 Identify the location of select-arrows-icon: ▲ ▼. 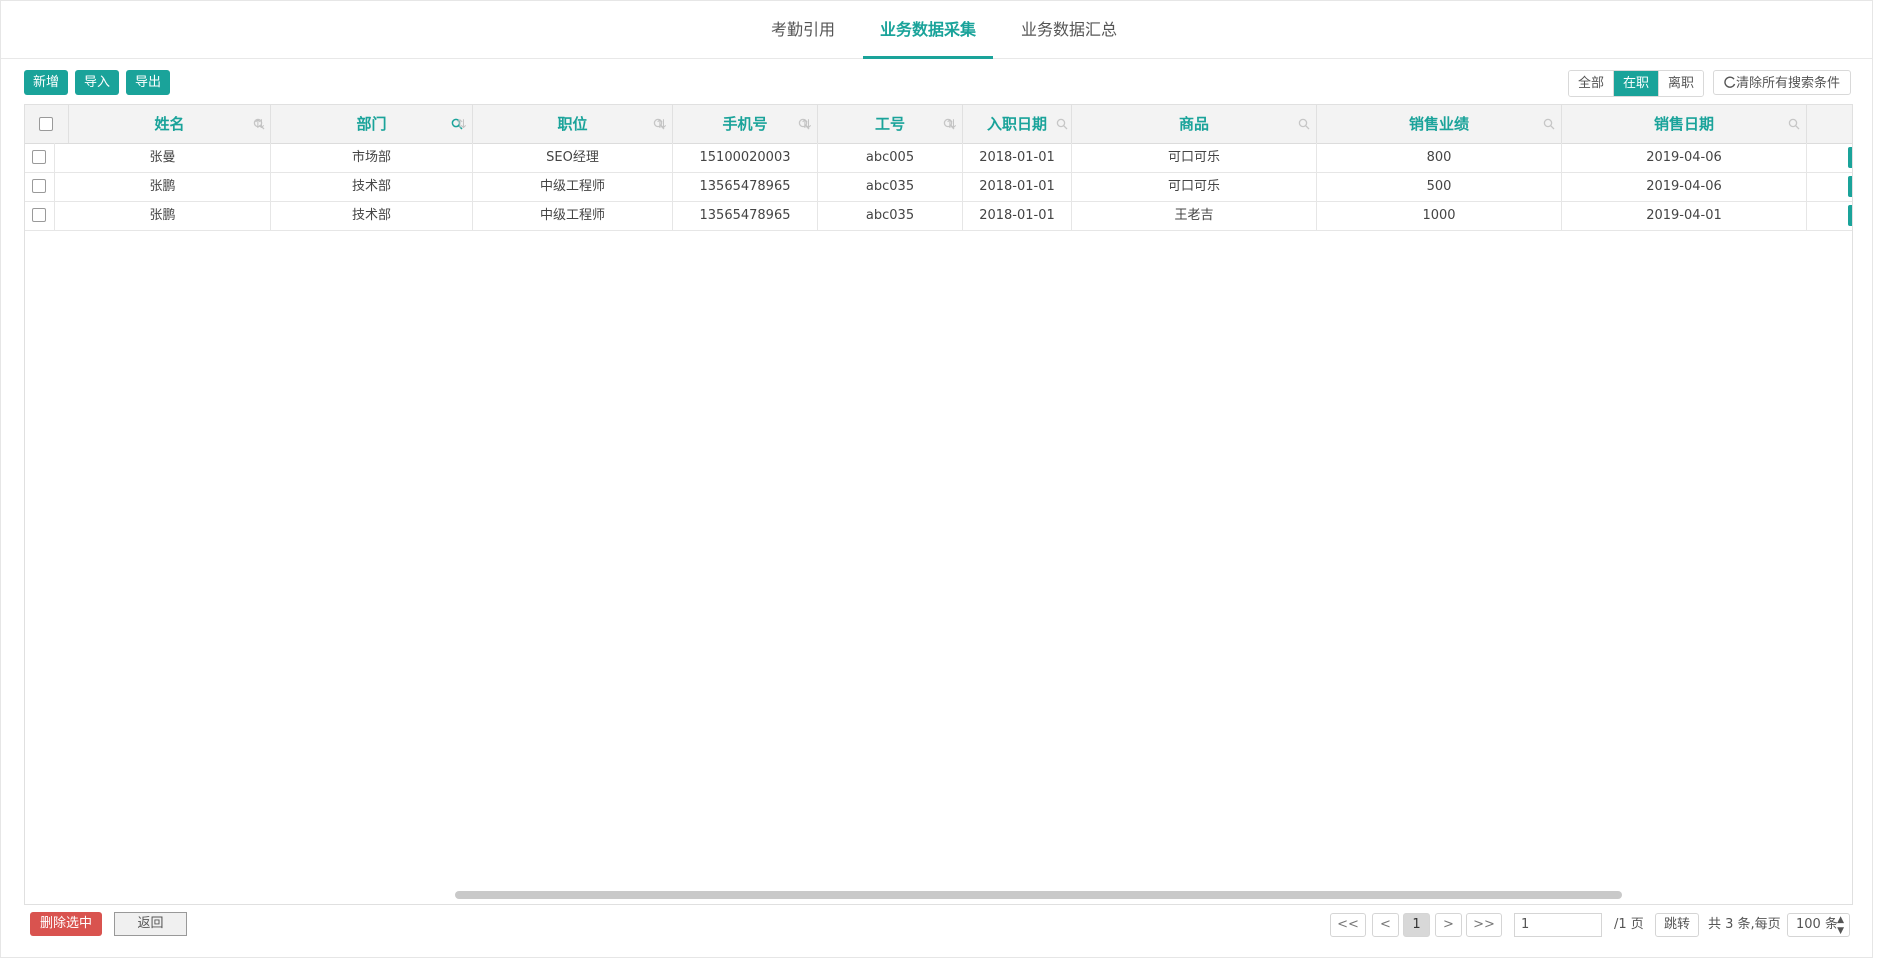
(1840, 925).